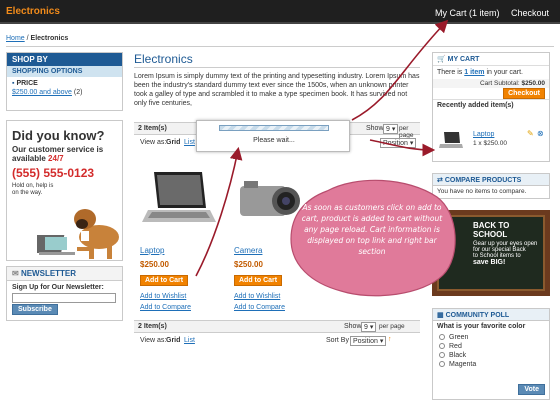  Describe the element at coordinates (35, 309) in the screenshot. I see `subscribe-button: Subscribe` at that location.